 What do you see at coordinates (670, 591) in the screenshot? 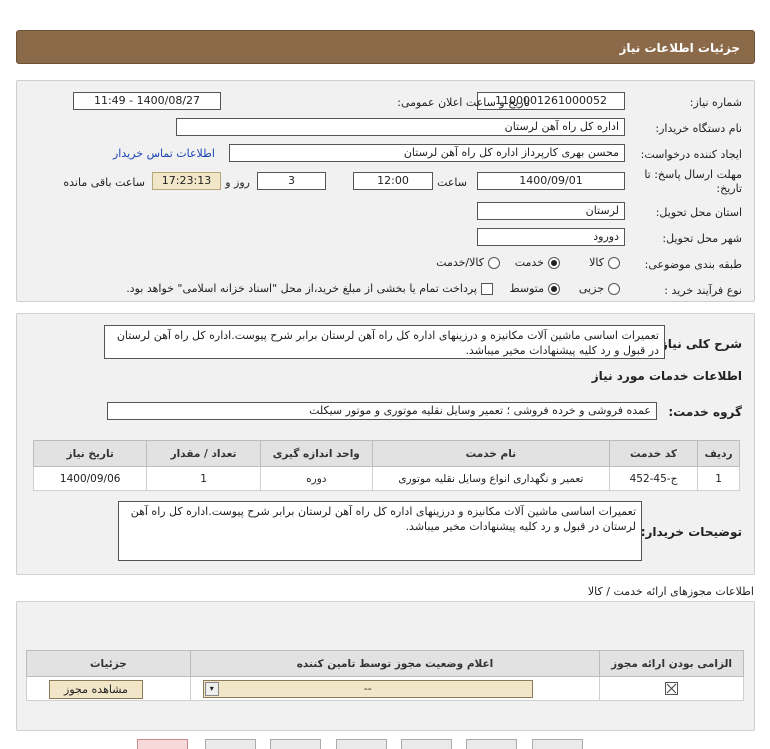
I see `permits-title: اطلاعات مجوزهای ارائه خدمت / کالا` at bounding box center [670, 591].